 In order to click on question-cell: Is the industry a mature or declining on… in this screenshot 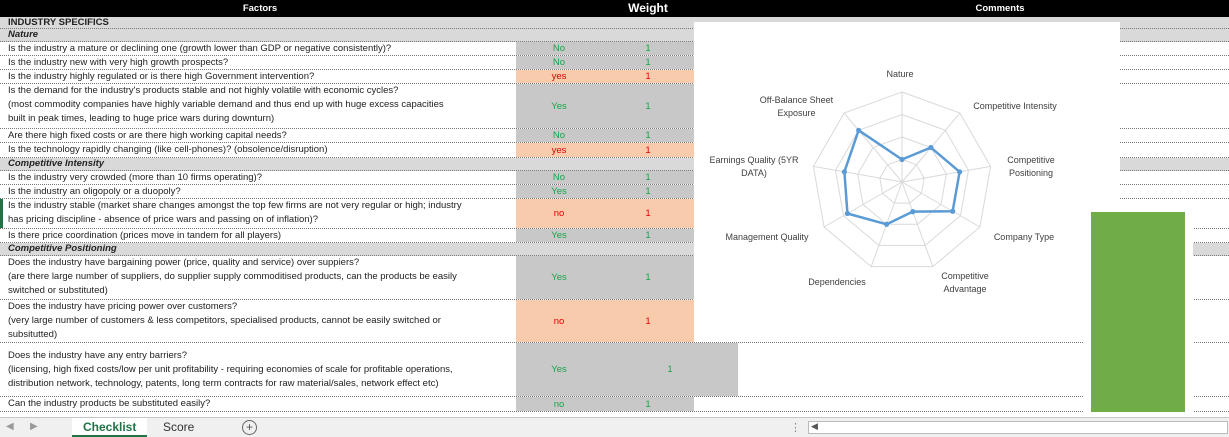, I will do `click(261, 49)`.